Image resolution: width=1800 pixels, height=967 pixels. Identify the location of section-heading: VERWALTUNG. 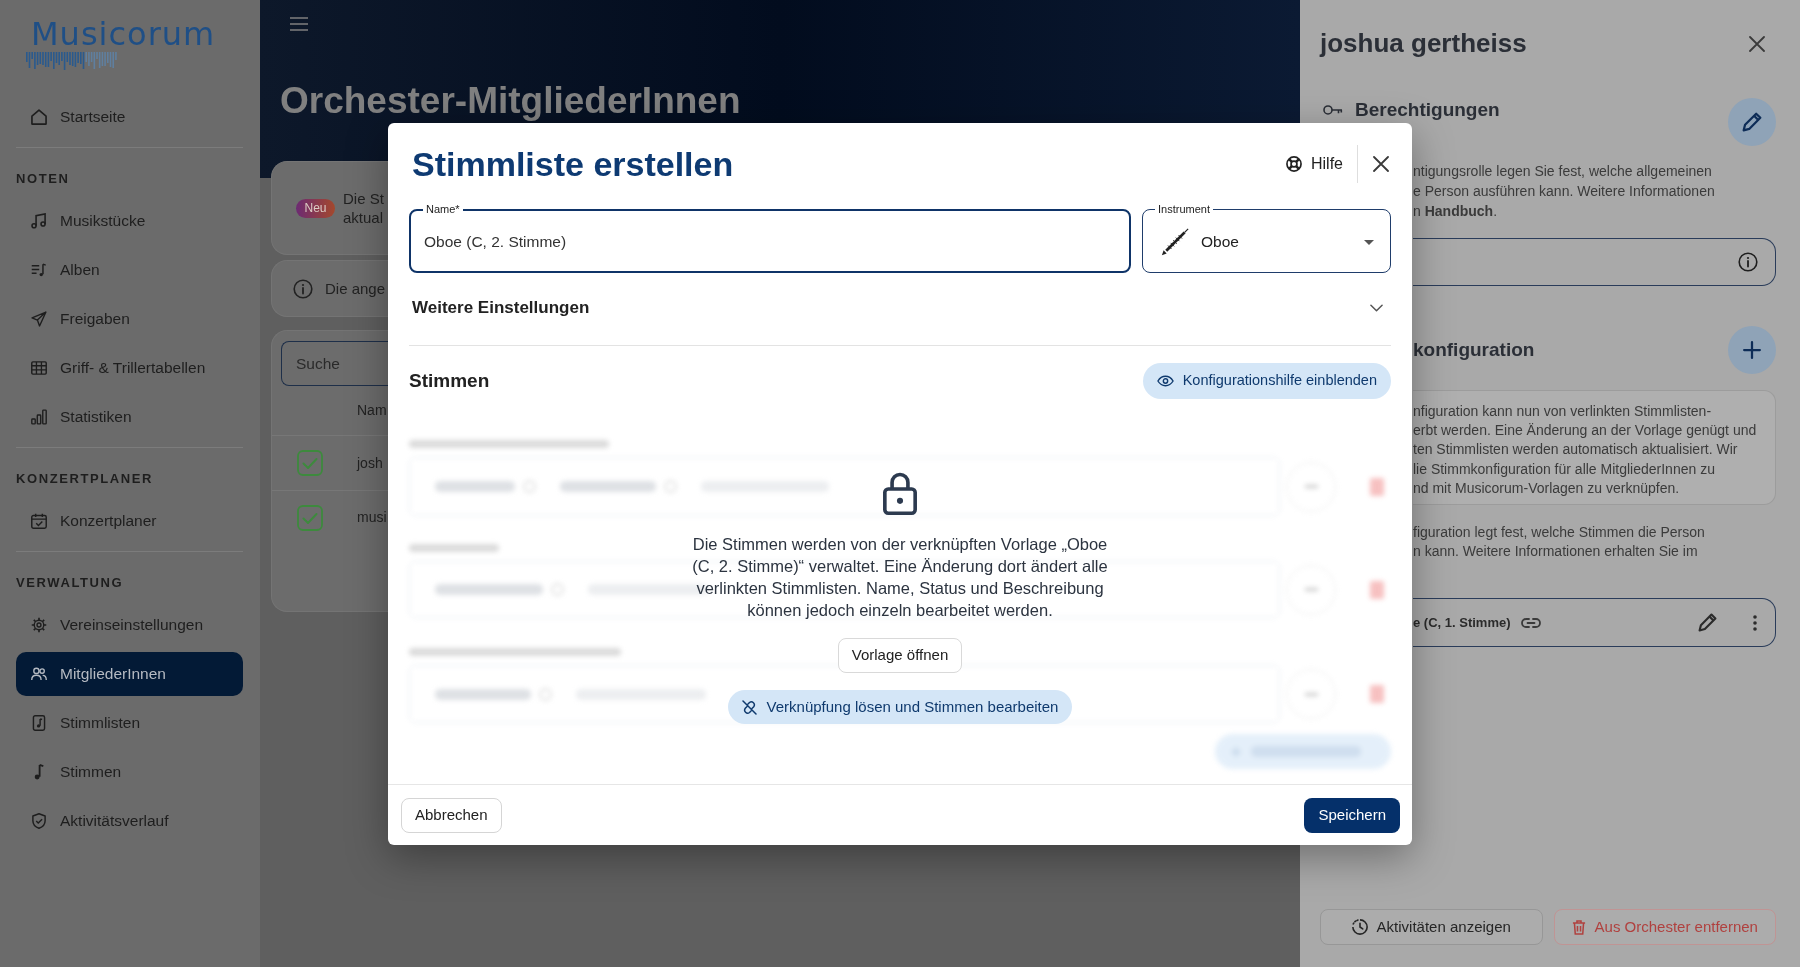
(70, 583).